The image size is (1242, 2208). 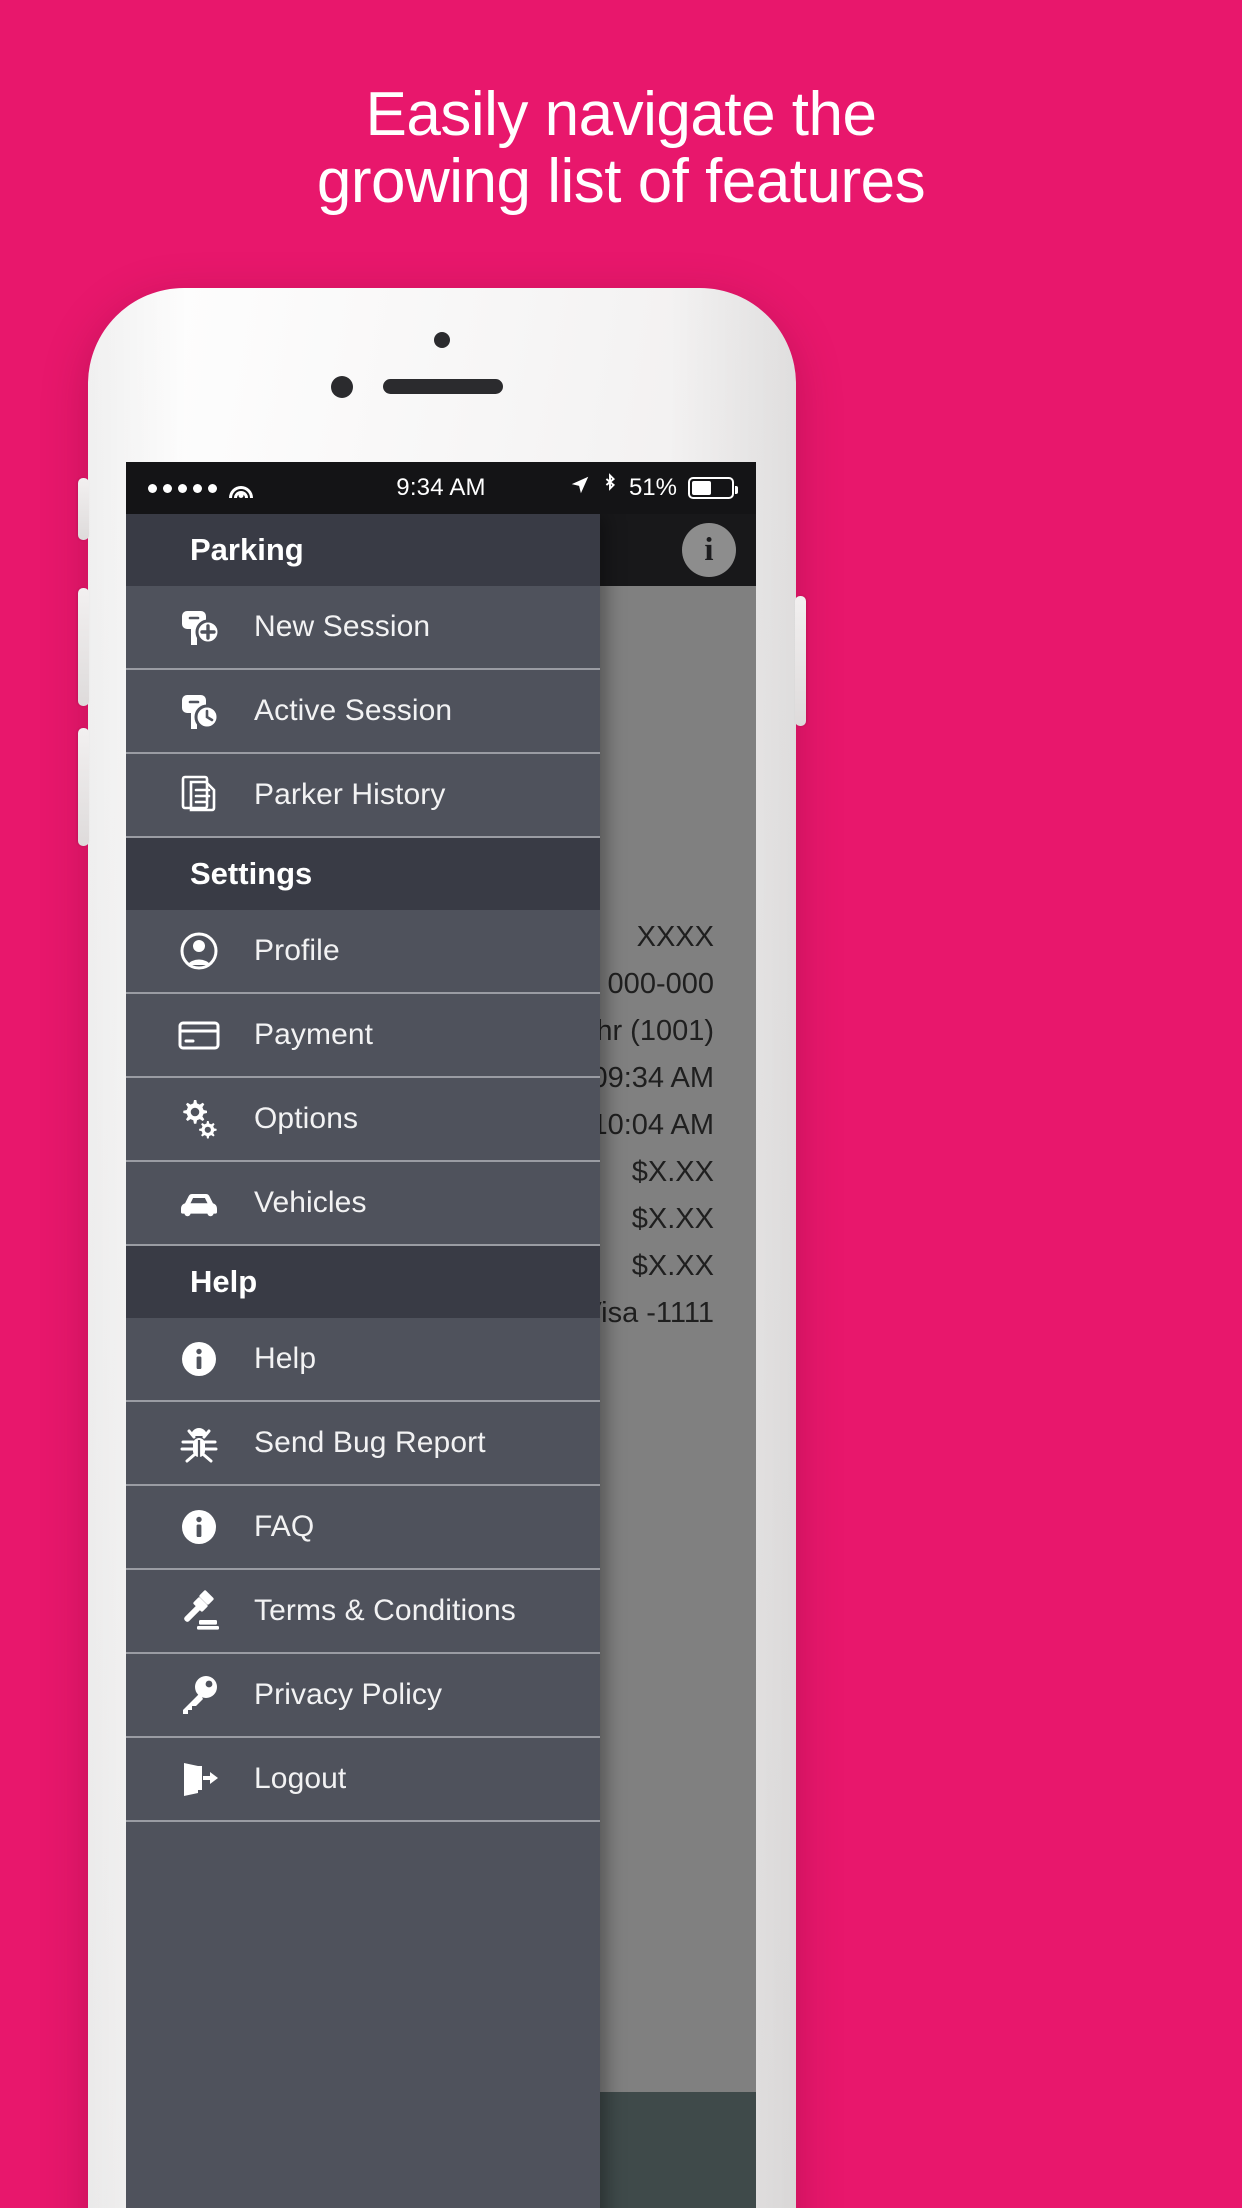 I want to click on logout-icon, so click(x=199, y=1779).